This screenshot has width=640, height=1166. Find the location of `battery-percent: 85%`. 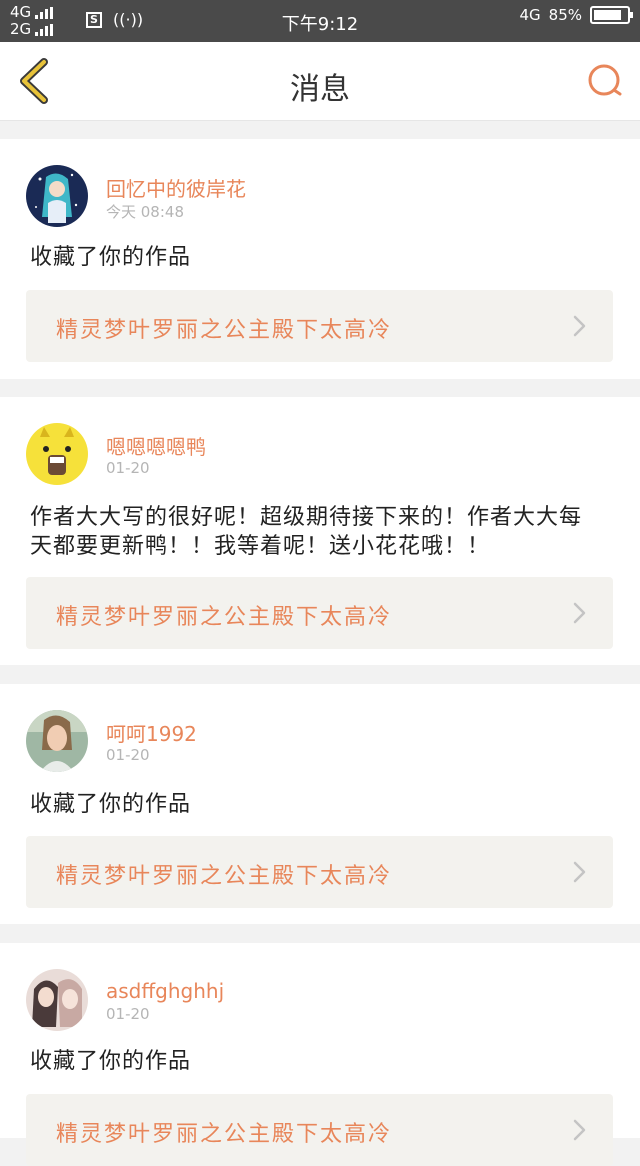

battery-percent: 85% is located at coordinates (565, 15).